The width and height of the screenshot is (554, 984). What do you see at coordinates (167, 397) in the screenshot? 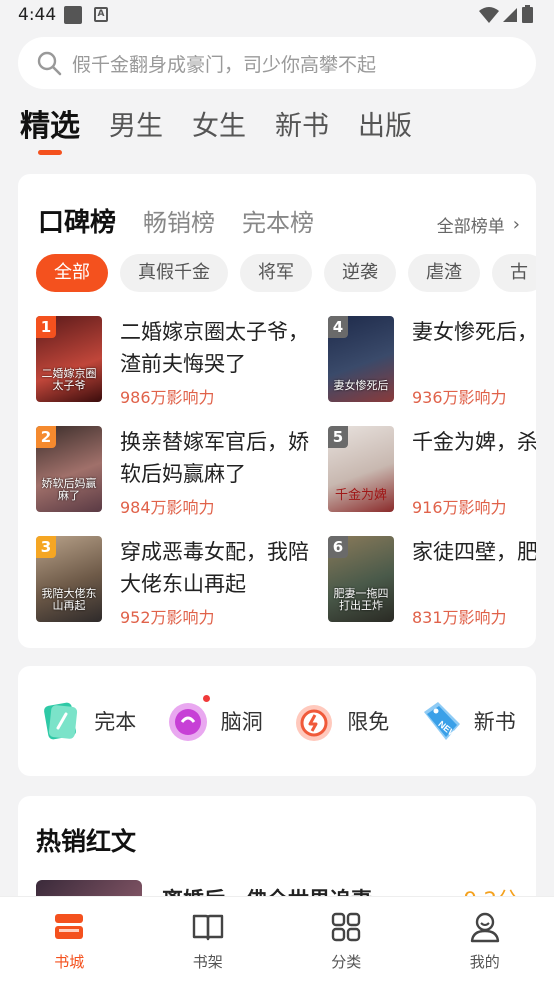
I see `book-influence: 986万影响力` at bounding box center [167, 397].